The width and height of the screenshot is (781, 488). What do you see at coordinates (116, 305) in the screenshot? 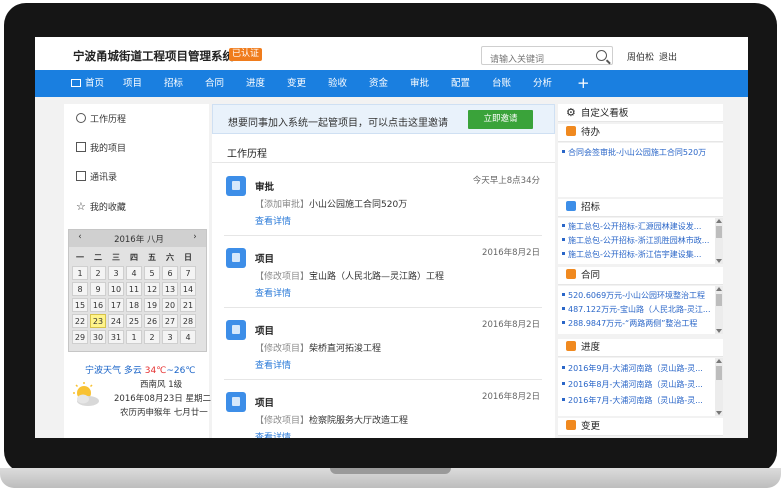
I see `calendar-day: 17` at bounding box center [116, 305].